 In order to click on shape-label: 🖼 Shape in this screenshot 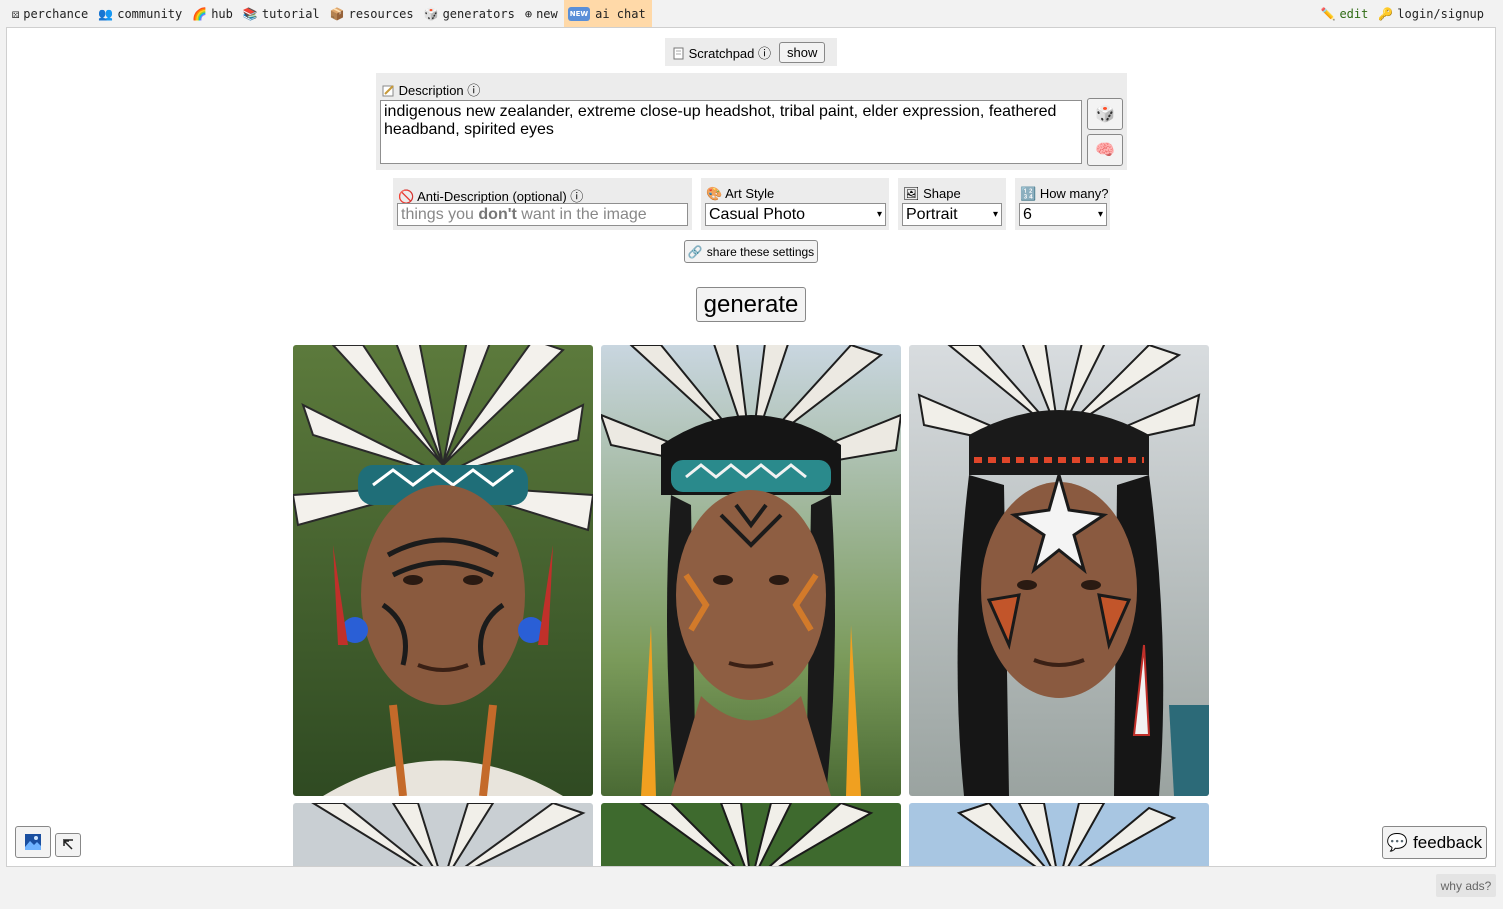, I will do `click(932, 194)`.